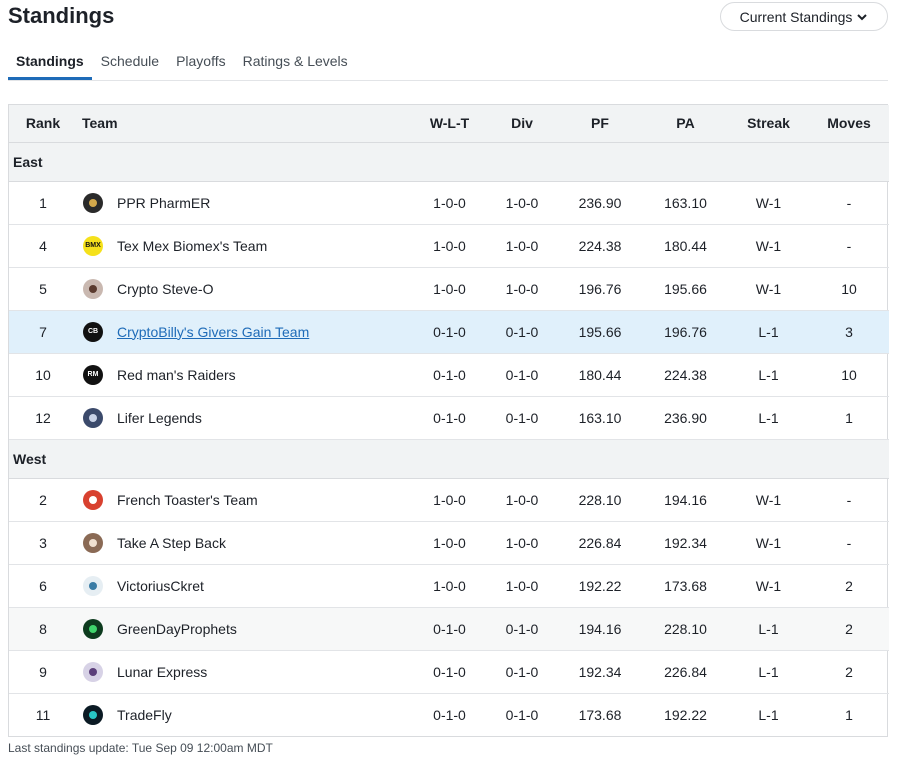  What do you see at coordinates (600, 203) in the screenshot?
I see `cell-pf: 236.90` at bounding box center [600, 203].